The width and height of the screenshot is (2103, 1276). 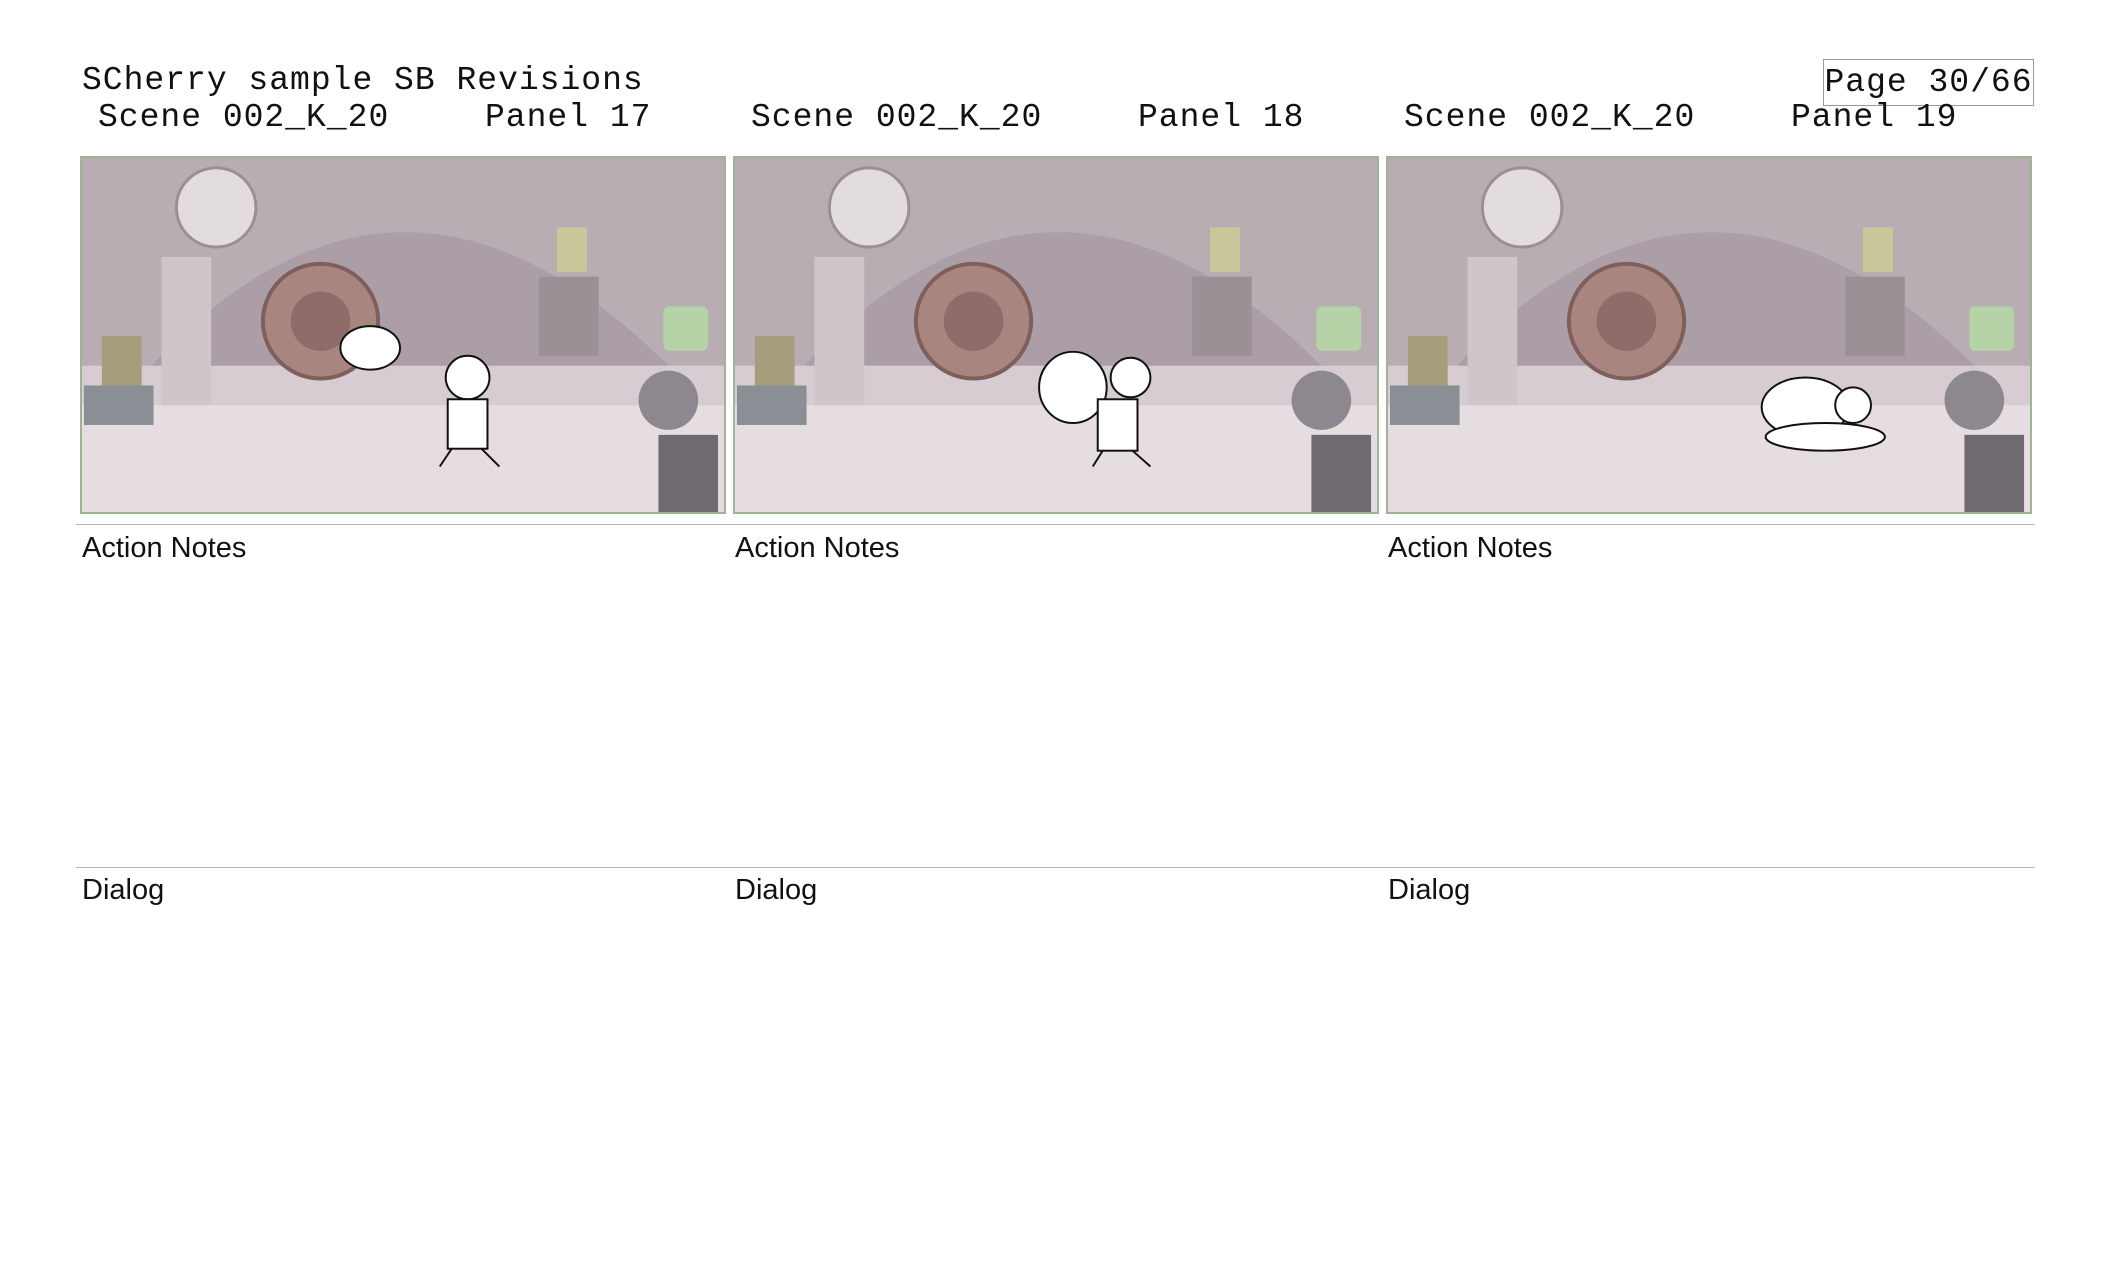 I want to click on panel-number: Panel 19, so click(x=1874, y=117).